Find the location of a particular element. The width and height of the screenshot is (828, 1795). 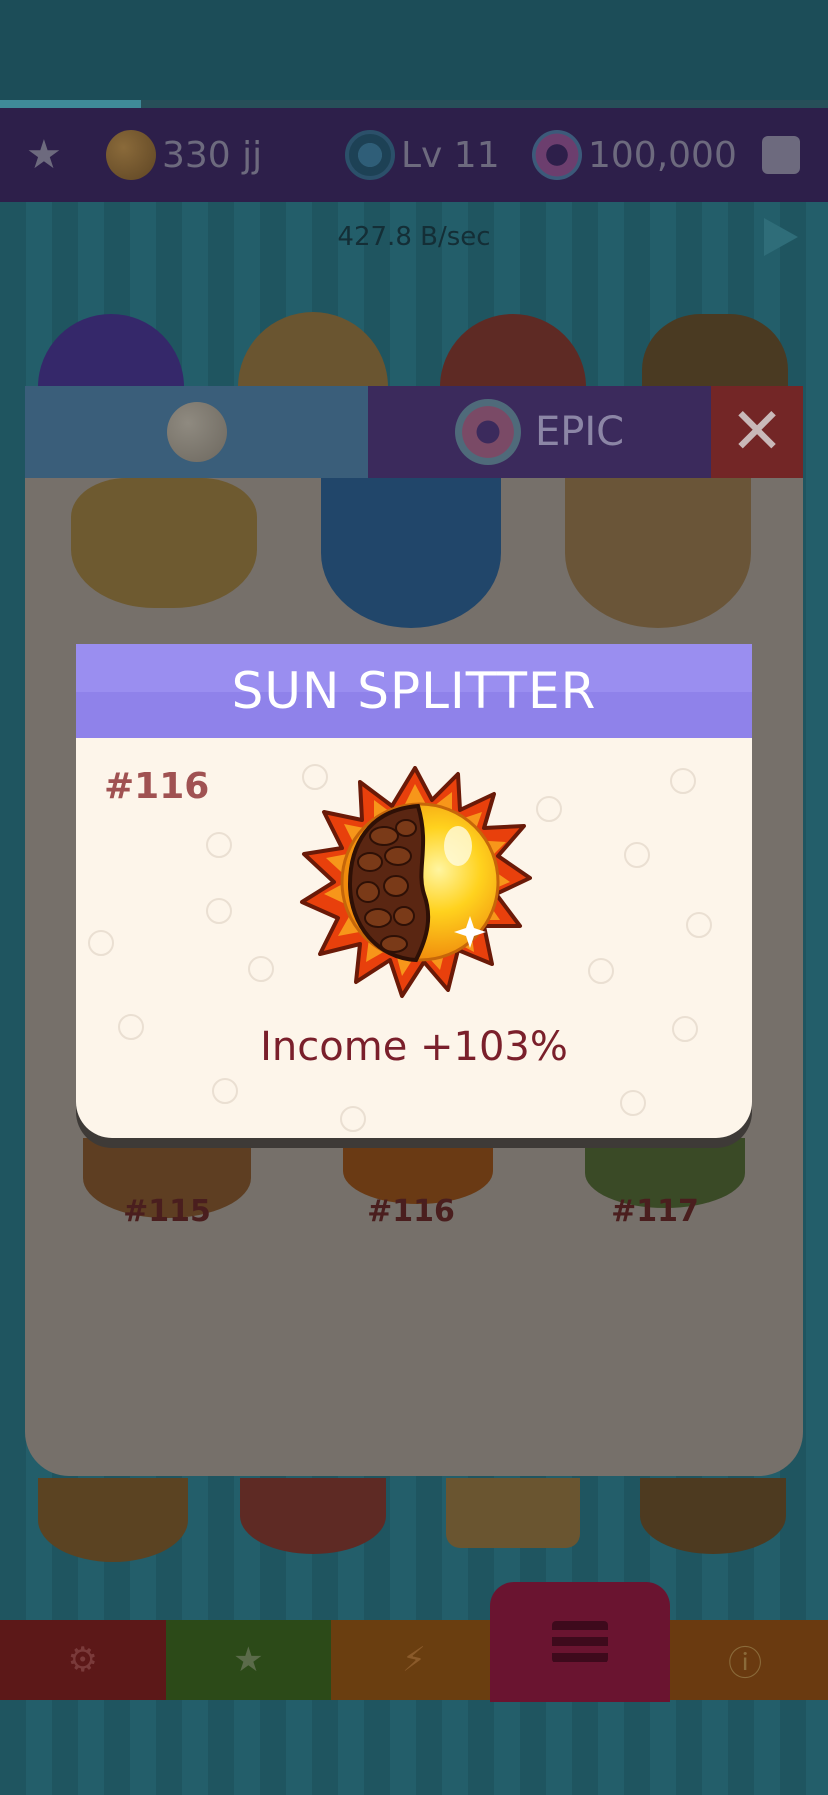

income-bonus: Income +103% is located at coordinates (414, 1047).